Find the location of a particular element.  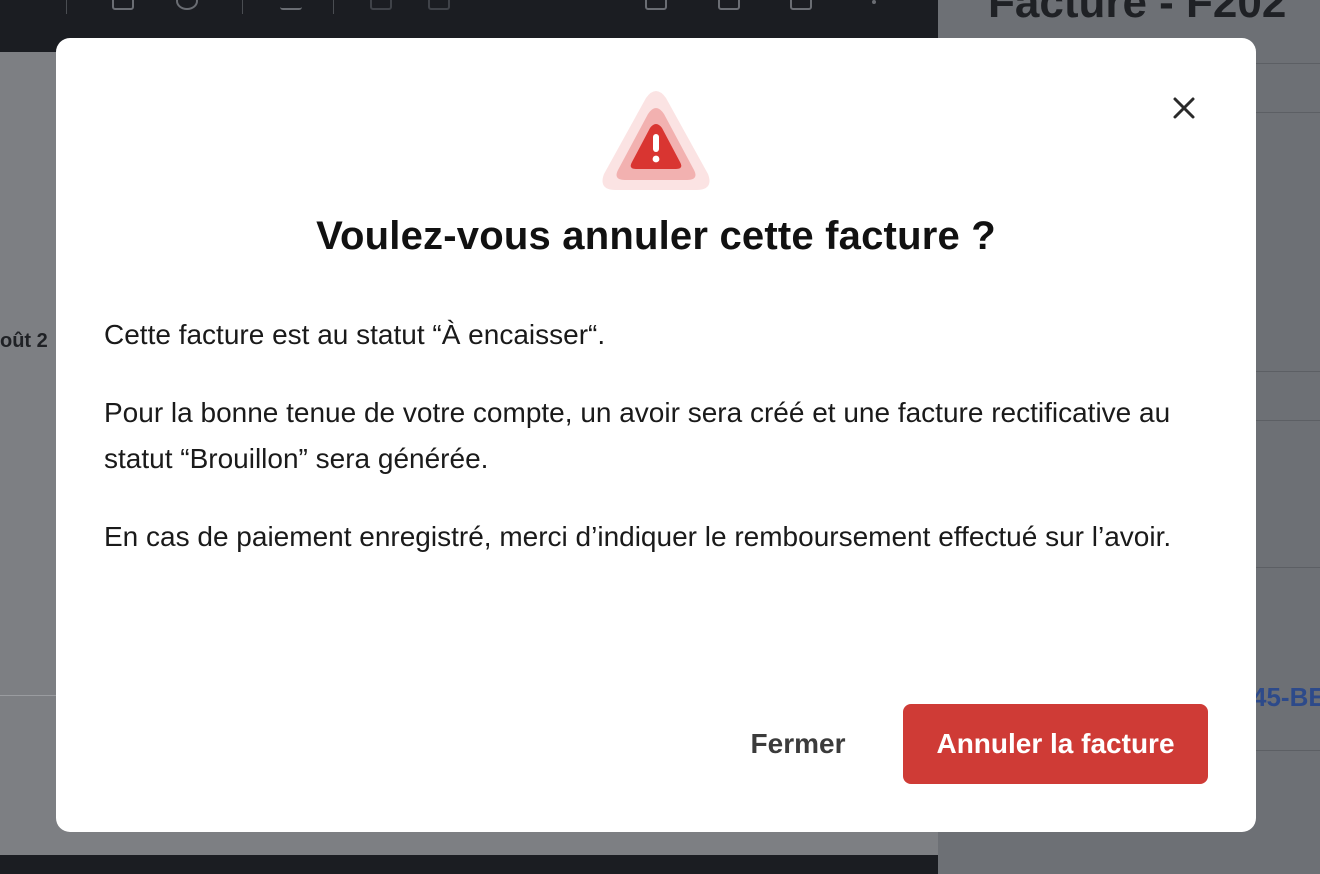

modal-title: Voulez-vous annuler cette facture ? is located at coordinates (656, 236).